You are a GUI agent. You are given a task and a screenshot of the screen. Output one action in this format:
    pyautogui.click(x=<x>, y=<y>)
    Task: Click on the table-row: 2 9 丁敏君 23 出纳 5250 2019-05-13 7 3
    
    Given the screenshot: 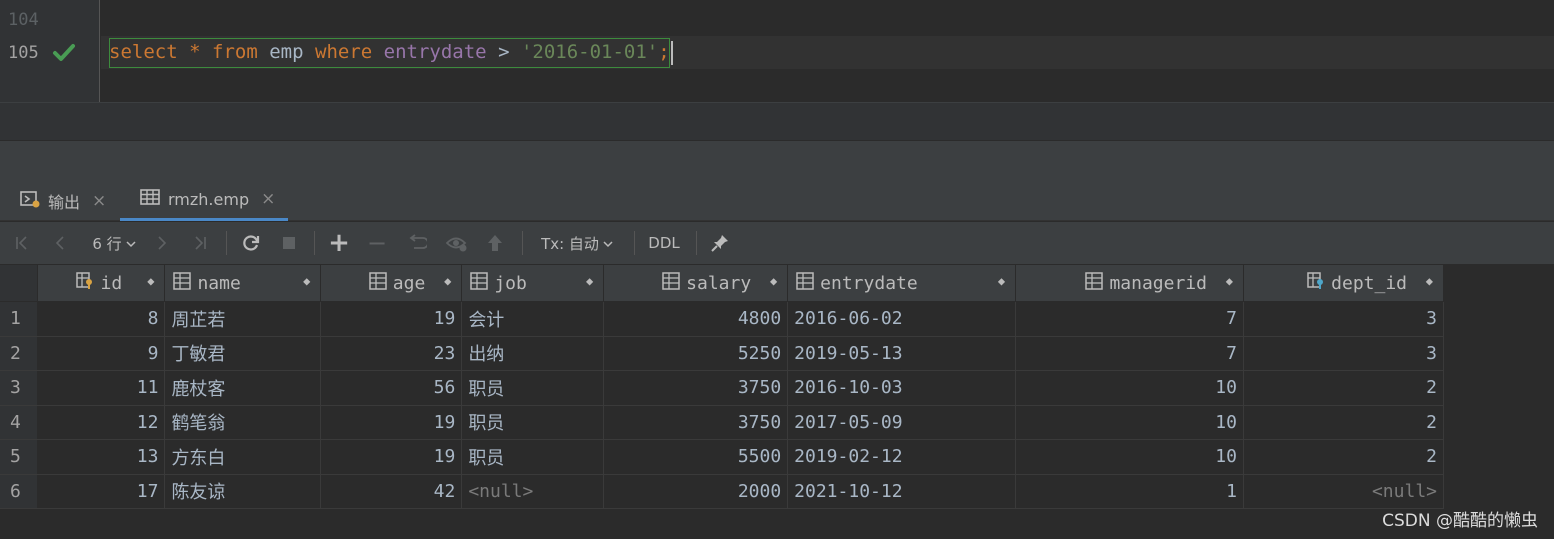 What is the action you would take?
    pyautogui.click(x=722, y=353)
    